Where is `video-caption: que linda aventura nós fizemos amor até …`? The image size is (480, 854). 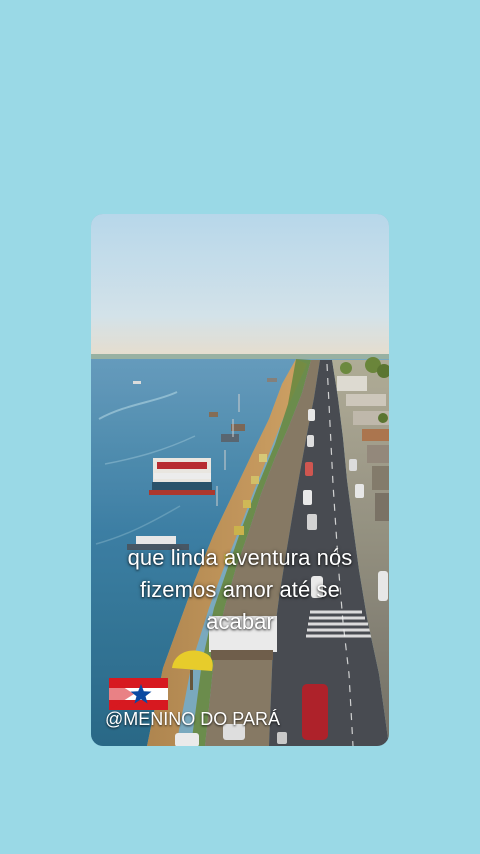 video-caption: que linda aventura nós fizemos amor até … is located at coordinates (240, 590).